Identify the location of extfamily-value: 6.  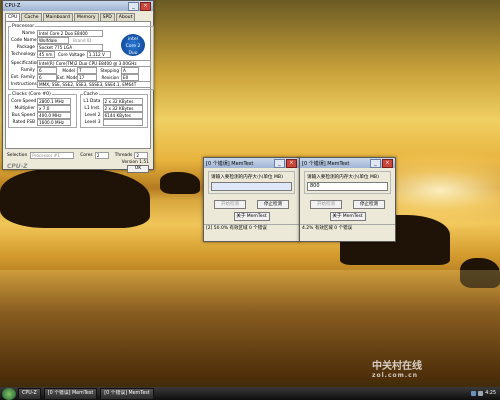
(47, 77).